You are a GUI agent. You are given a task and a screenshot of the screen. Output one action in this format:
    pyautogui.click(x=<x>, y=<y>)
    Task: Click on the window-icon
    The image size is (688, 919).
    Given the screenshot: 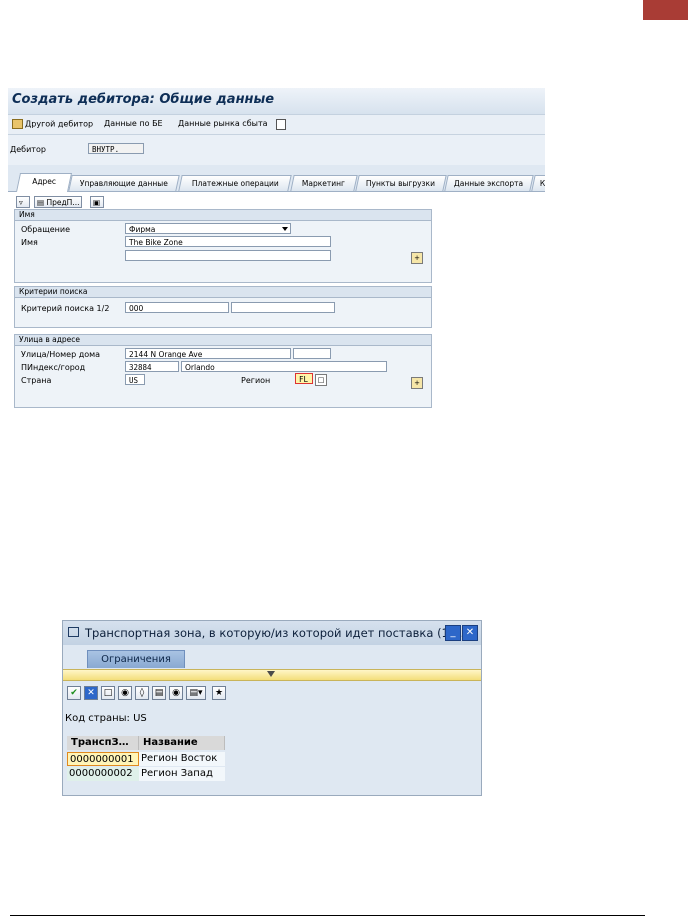 What is the action you would take?
    pyautogui.click(x=73, y=632)
    